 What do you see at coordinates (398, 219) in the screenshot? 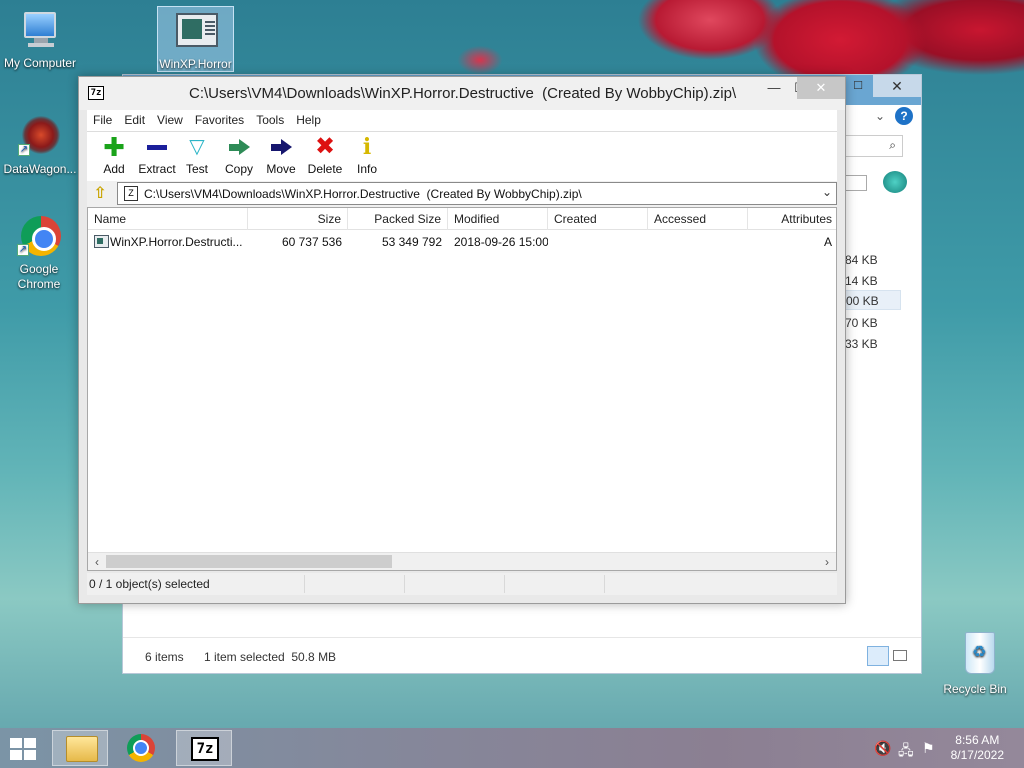
I see `column-packed-size: Packed Size` at bounding box center [398, 219].